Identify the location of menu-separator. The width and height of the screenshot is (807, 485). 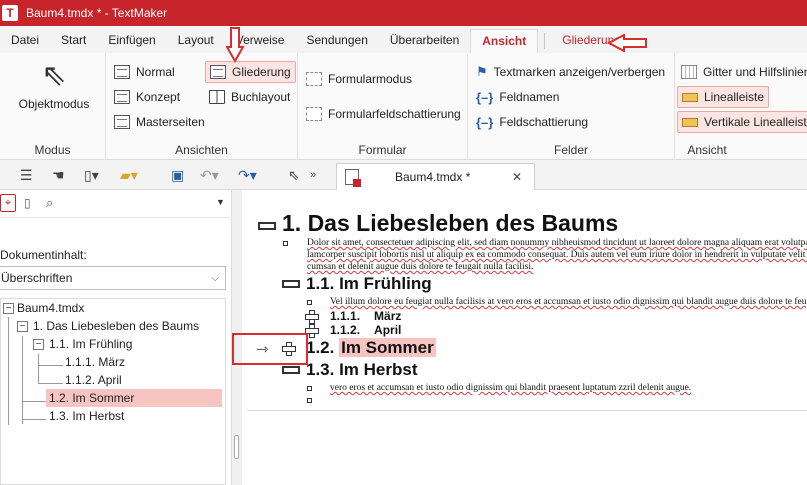
(545, 41).